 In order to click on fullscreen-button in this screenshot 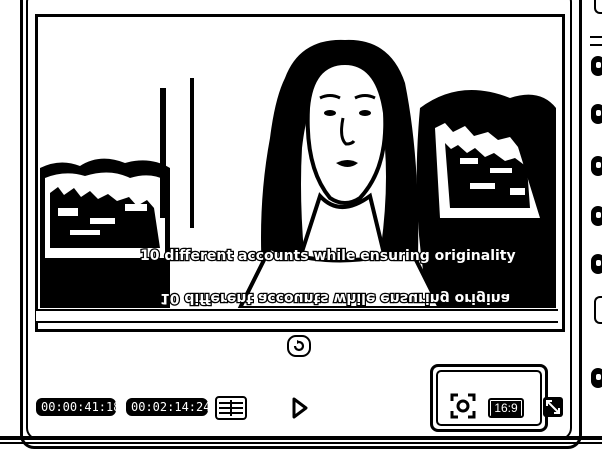, I will do `click(553, 407)`.